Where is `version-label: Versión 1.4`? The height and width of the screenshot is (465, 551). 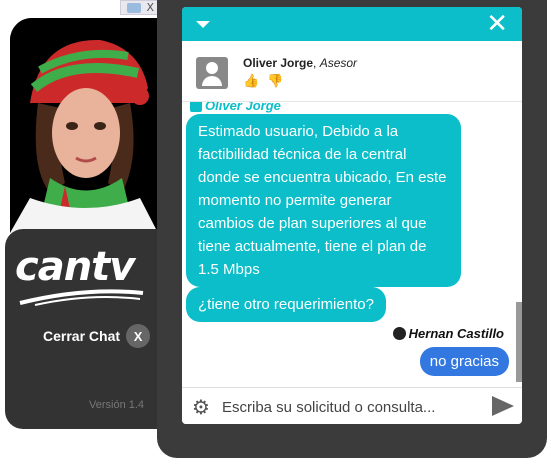
version-label: Versión 1.4 is located at coordinates (117, 405).